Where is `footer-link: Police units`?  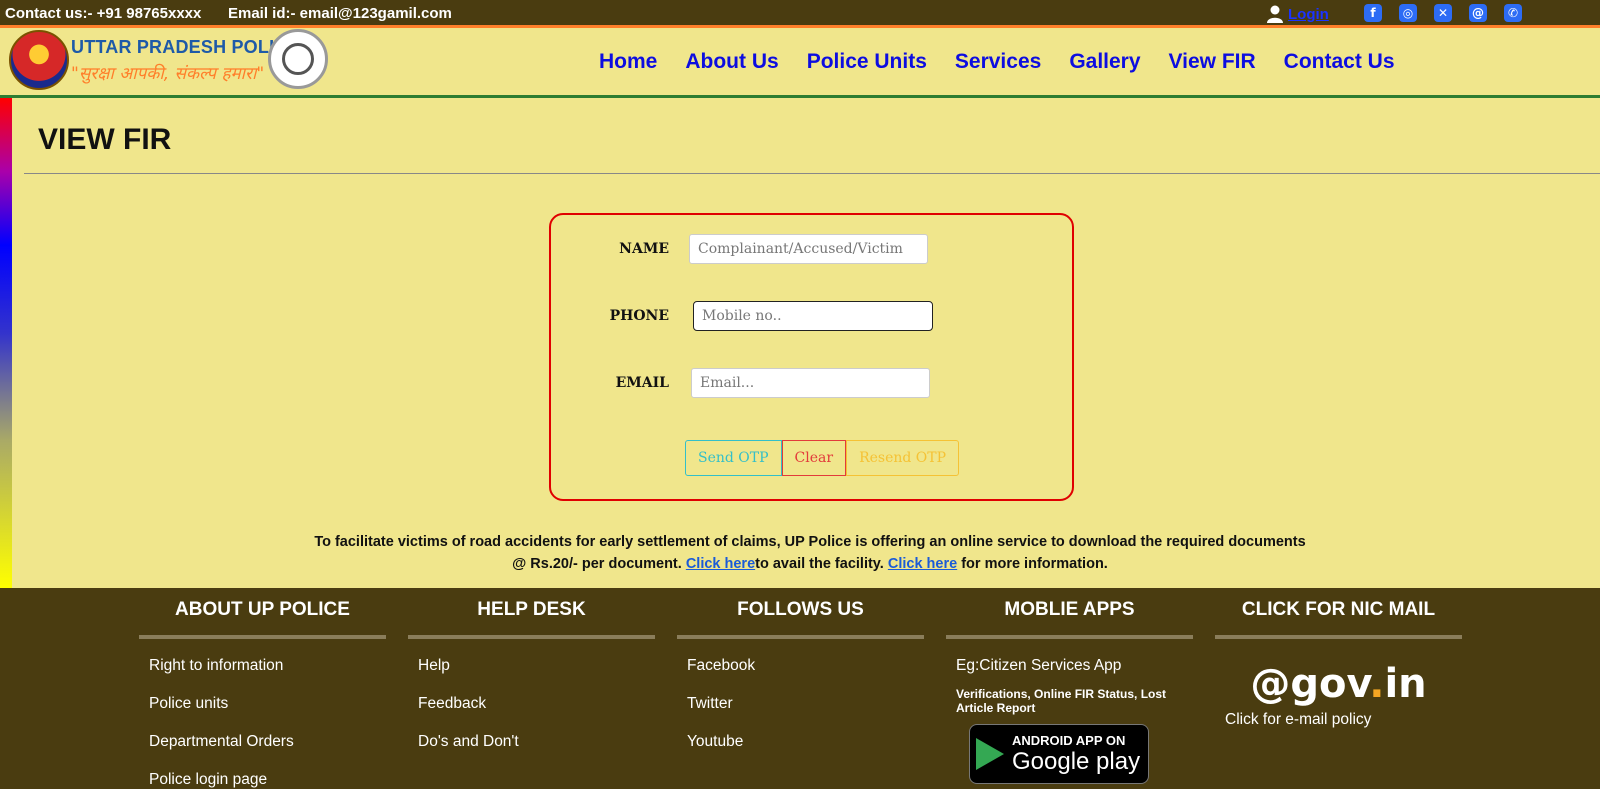
footer-link: Police units is located at coordinates (267, 714).